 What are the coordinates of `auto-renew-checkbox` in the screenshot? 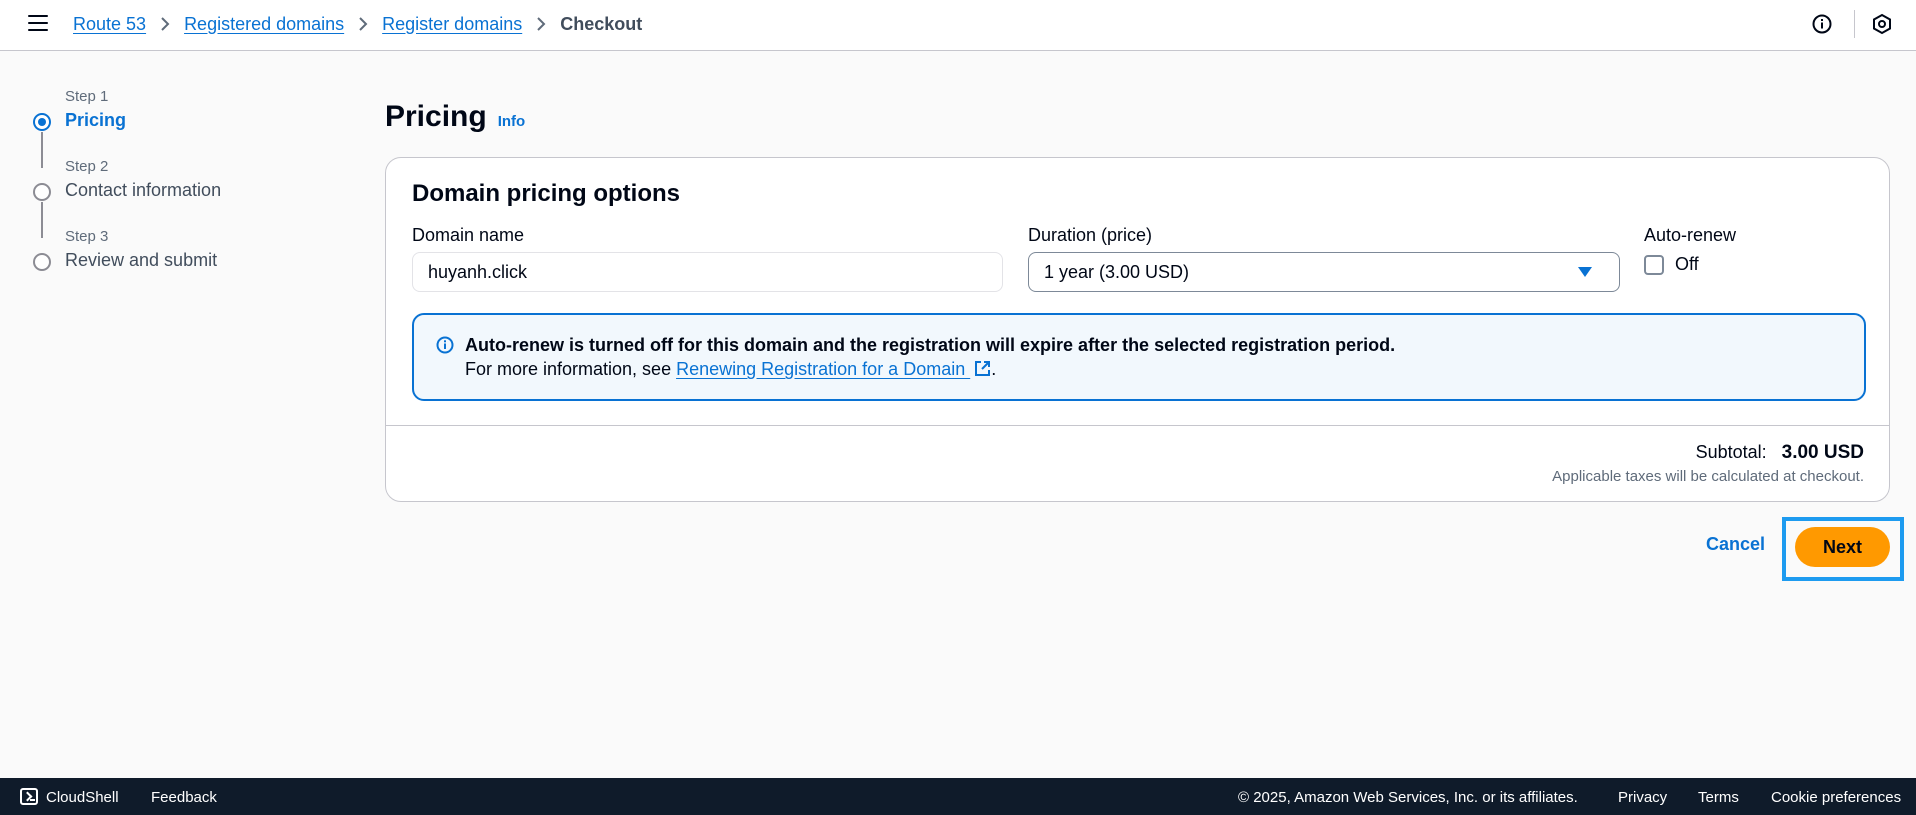 It's located at (1654, 265).